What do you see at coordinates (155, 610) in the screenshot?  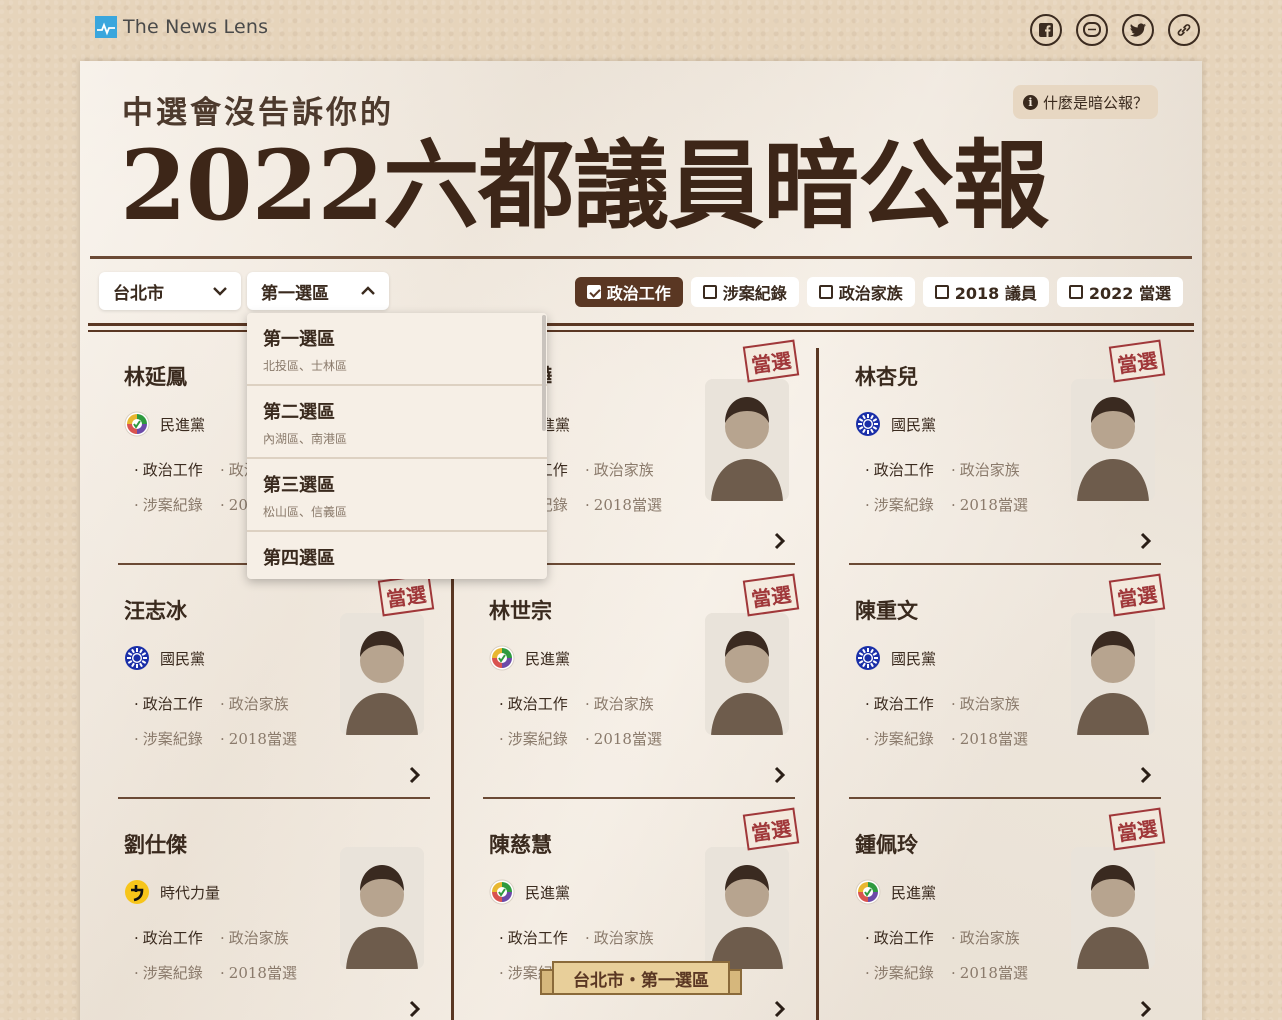 I see `candidate-name: 汪志冰` at bounding box center [155, 610].